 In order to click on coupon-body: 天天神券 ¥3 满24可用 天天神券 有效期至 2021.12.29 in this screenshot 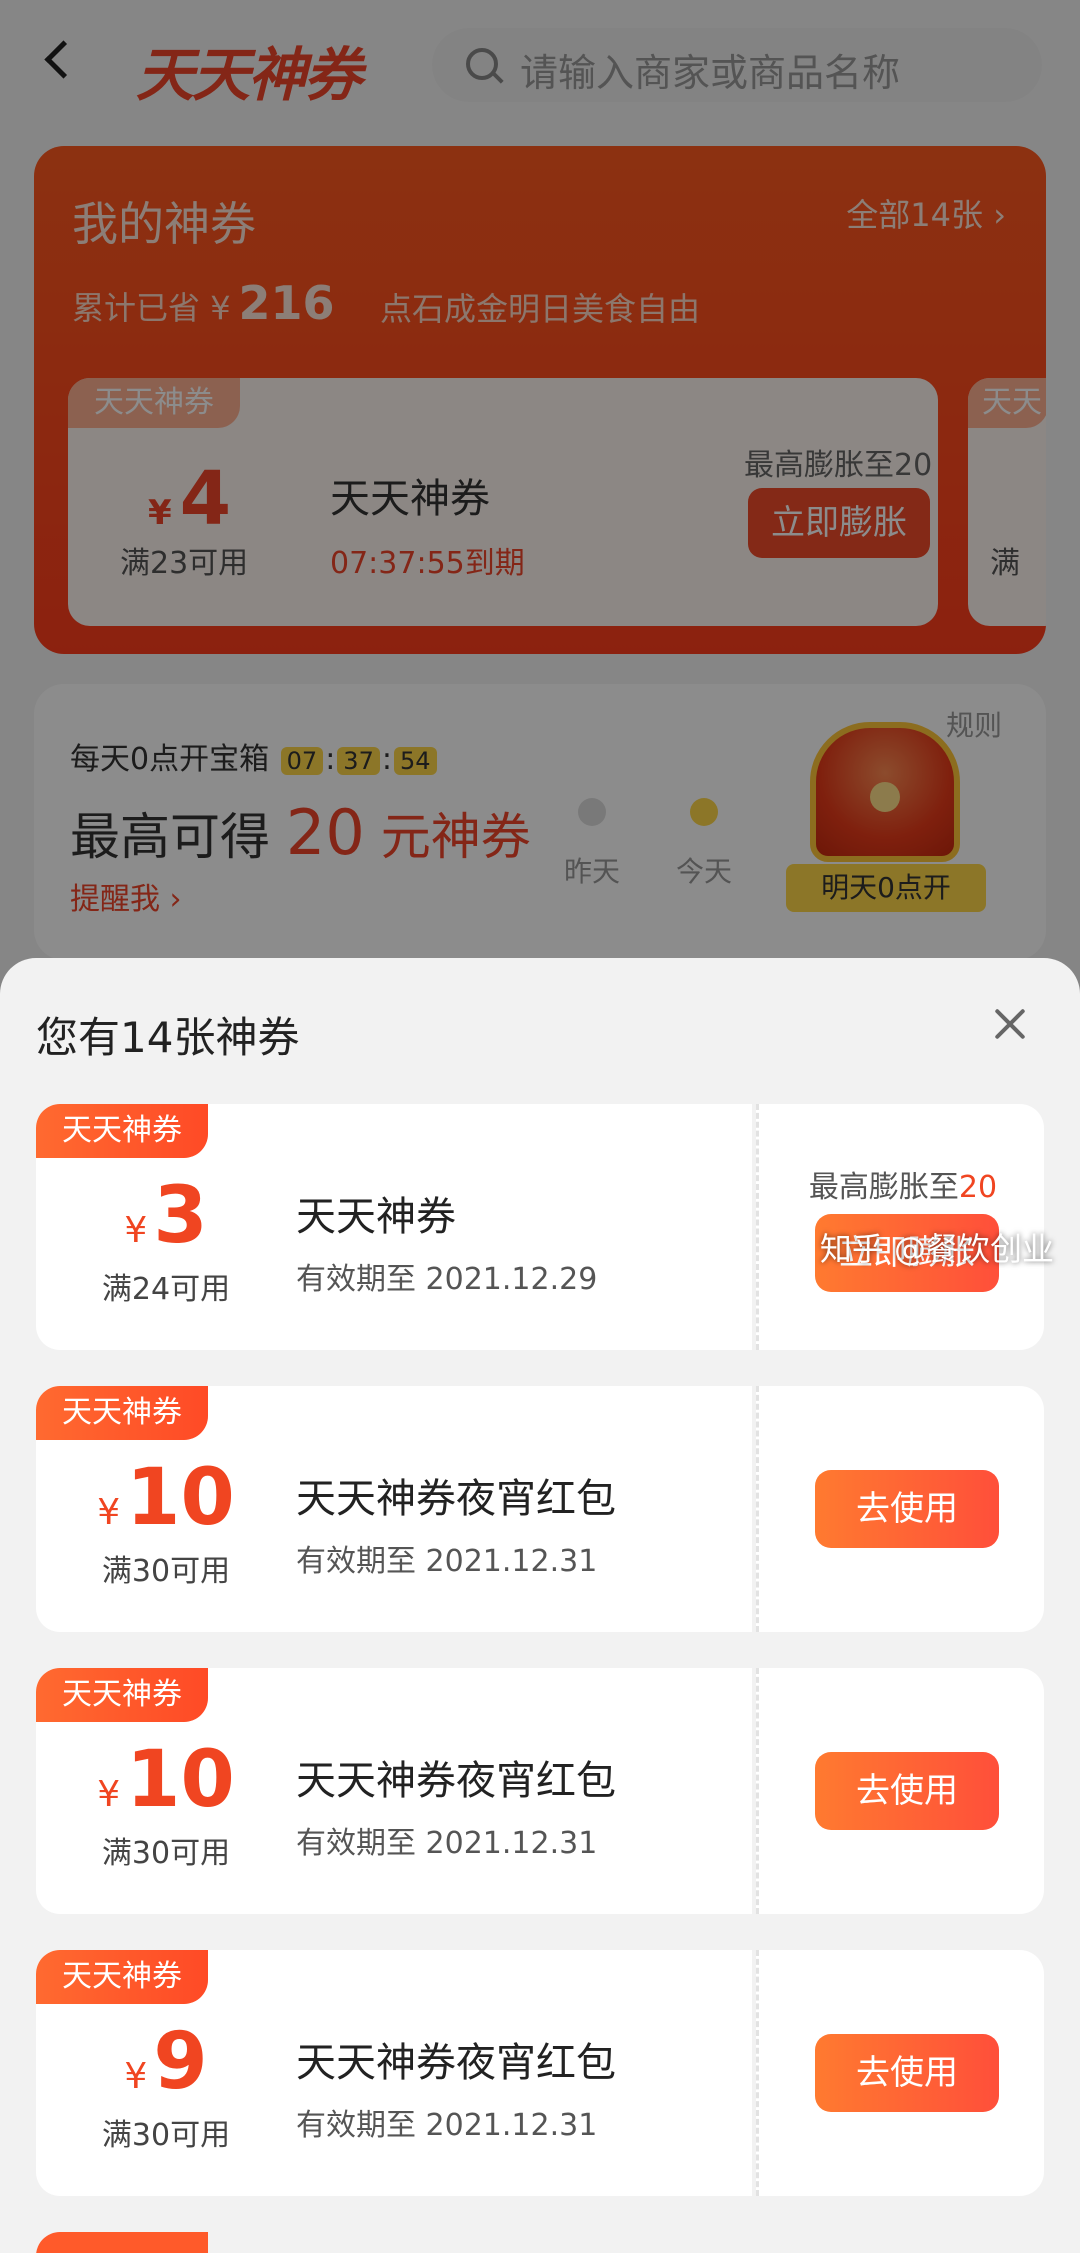, I will do `click(394, 1227)`.